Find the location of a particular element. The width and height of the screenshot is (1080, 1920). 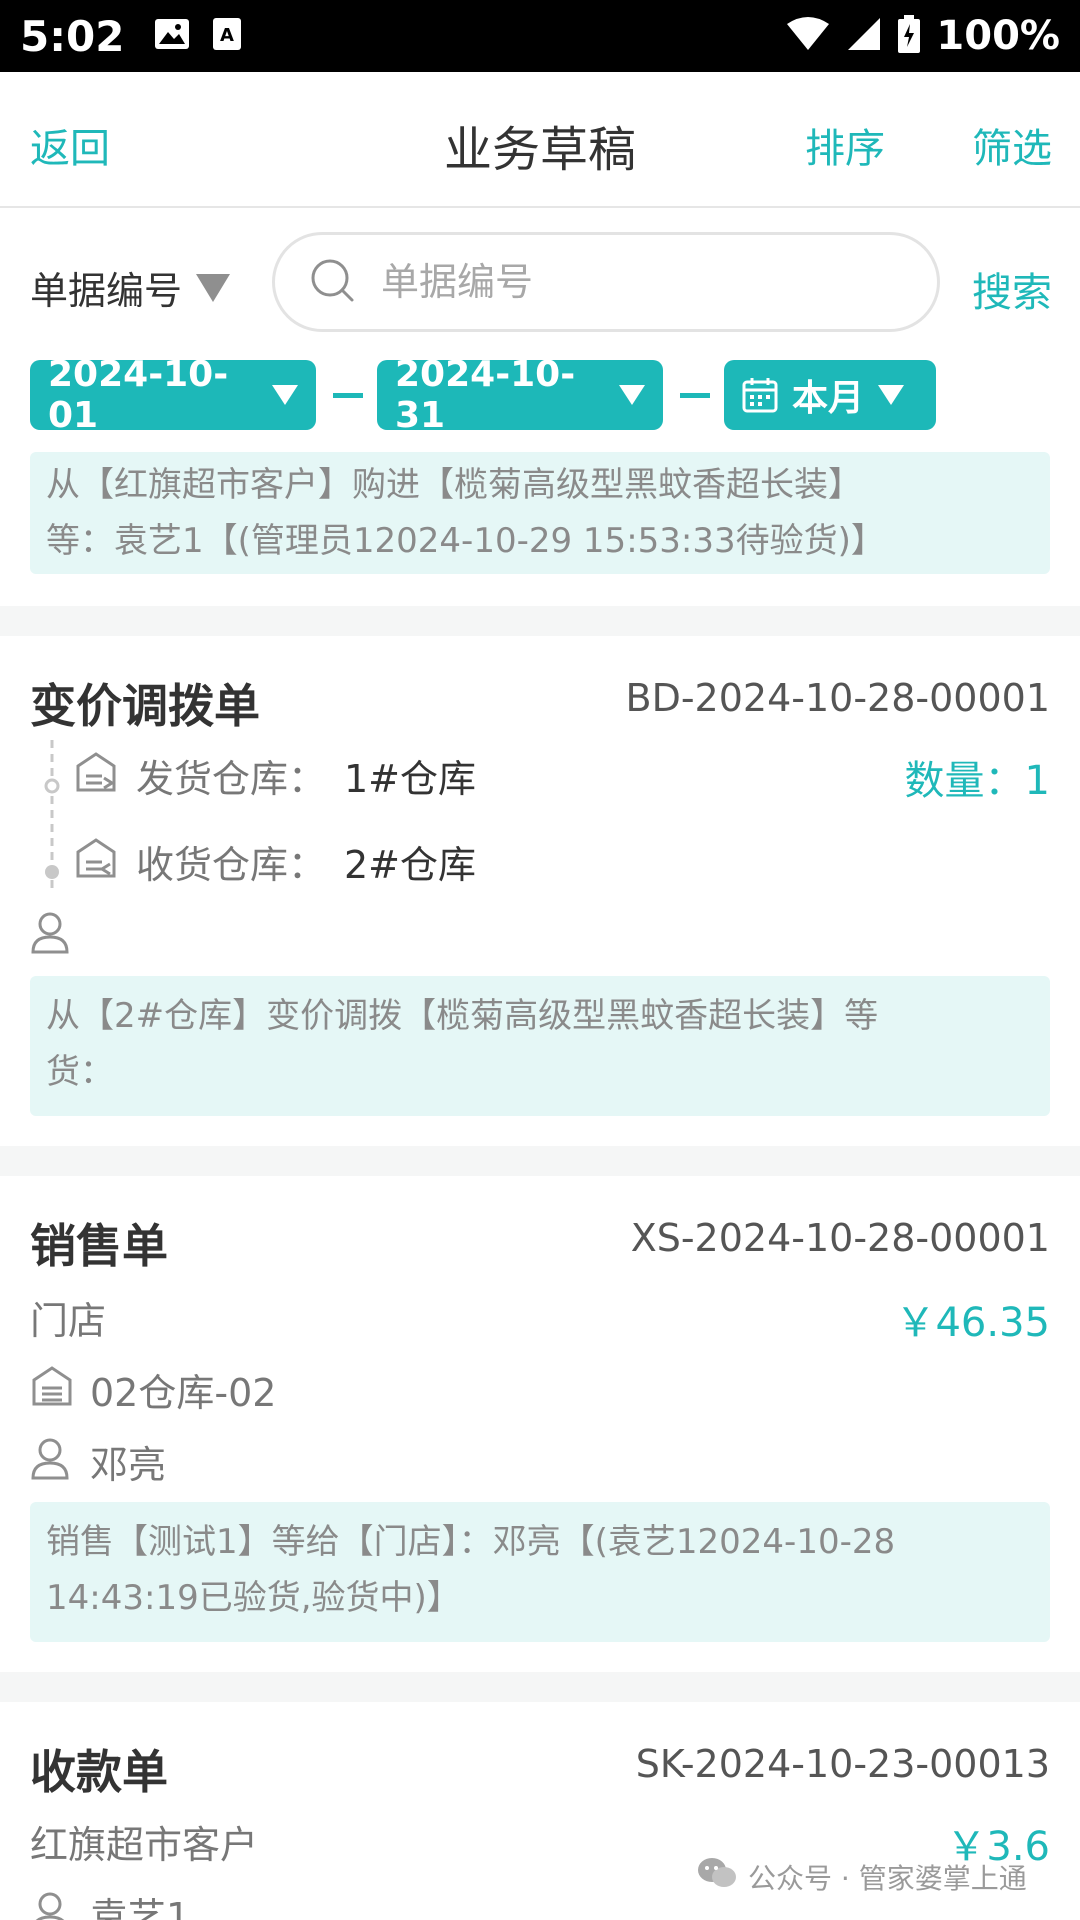

status-time: 5:02 is located at coordinates (72, 36).